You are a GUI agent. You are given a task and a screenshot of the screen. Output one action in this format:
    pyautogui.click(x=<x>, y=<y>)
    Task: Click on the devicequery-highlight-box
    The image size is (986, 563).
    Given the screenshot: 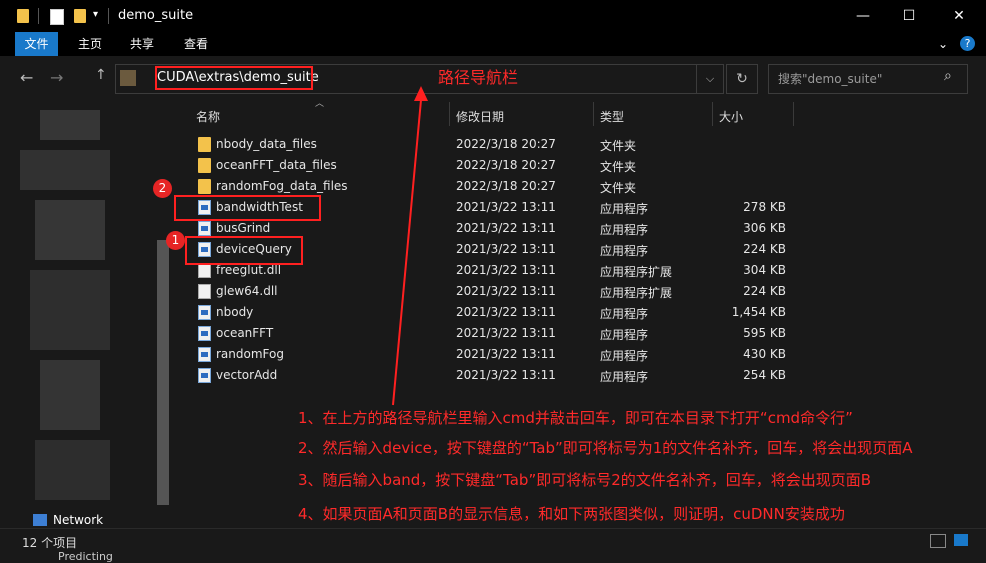 What is the action you would take?
    pyautogui.click(x=244, y=250)
    